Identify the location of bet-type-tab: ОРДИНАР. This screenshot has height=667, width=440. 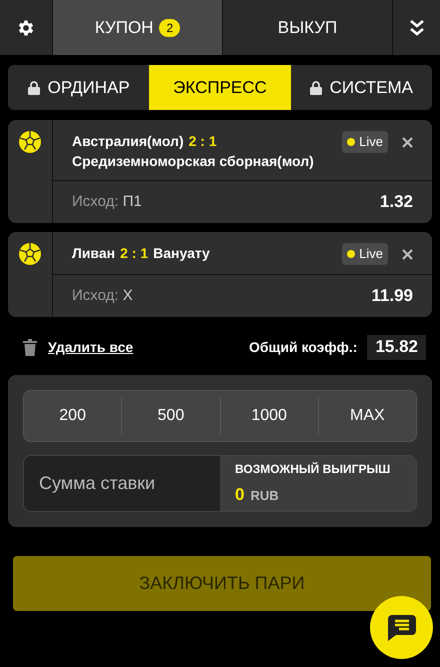
(79, 87).